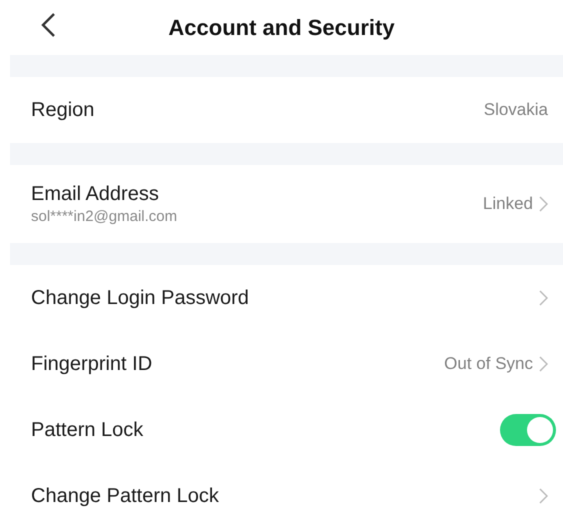 The image size is (563, 522). I want to click on page-title: Account and Security, so click(281, 27).